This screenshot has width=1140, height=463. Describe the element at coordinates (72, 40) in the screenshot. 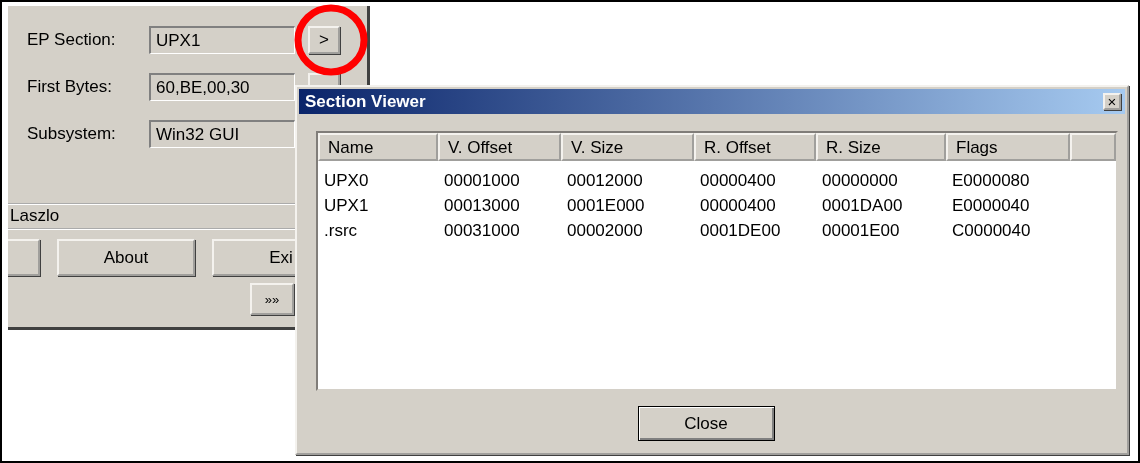

I see `field-label: EP Section:` at that location.